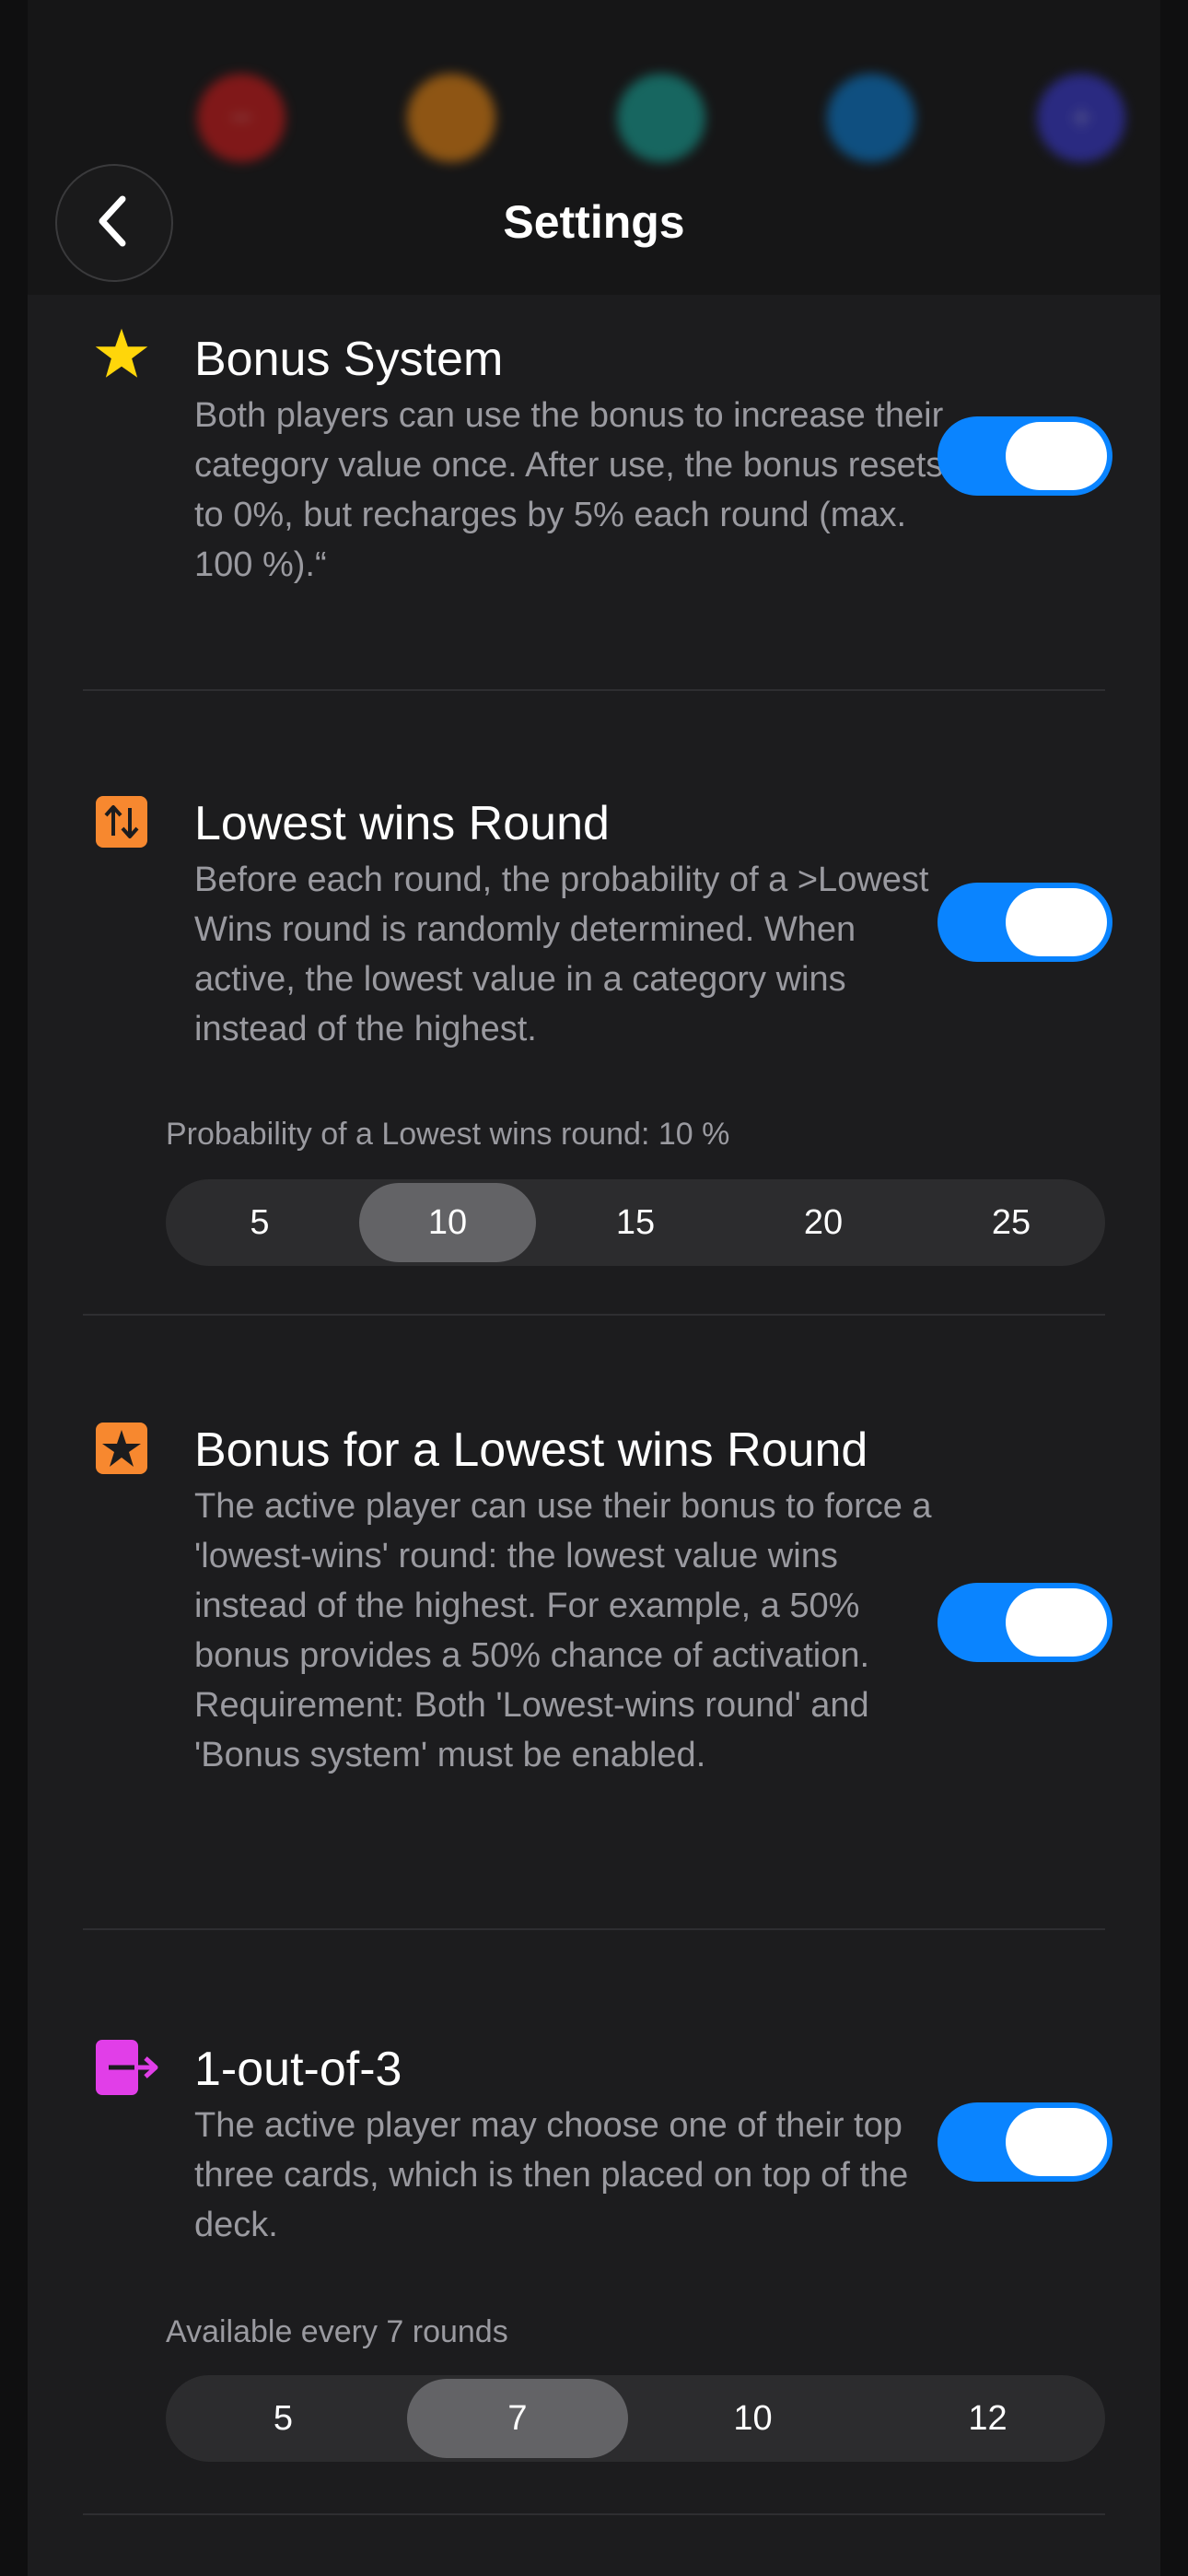 Image resolution: width=1188 pixels, height=2576 pixels. What do you see at coordinates (337, 2331) in the screenshot?
I see `availability-label: Available every 7 rounds` at bounding box center [337, 2331].